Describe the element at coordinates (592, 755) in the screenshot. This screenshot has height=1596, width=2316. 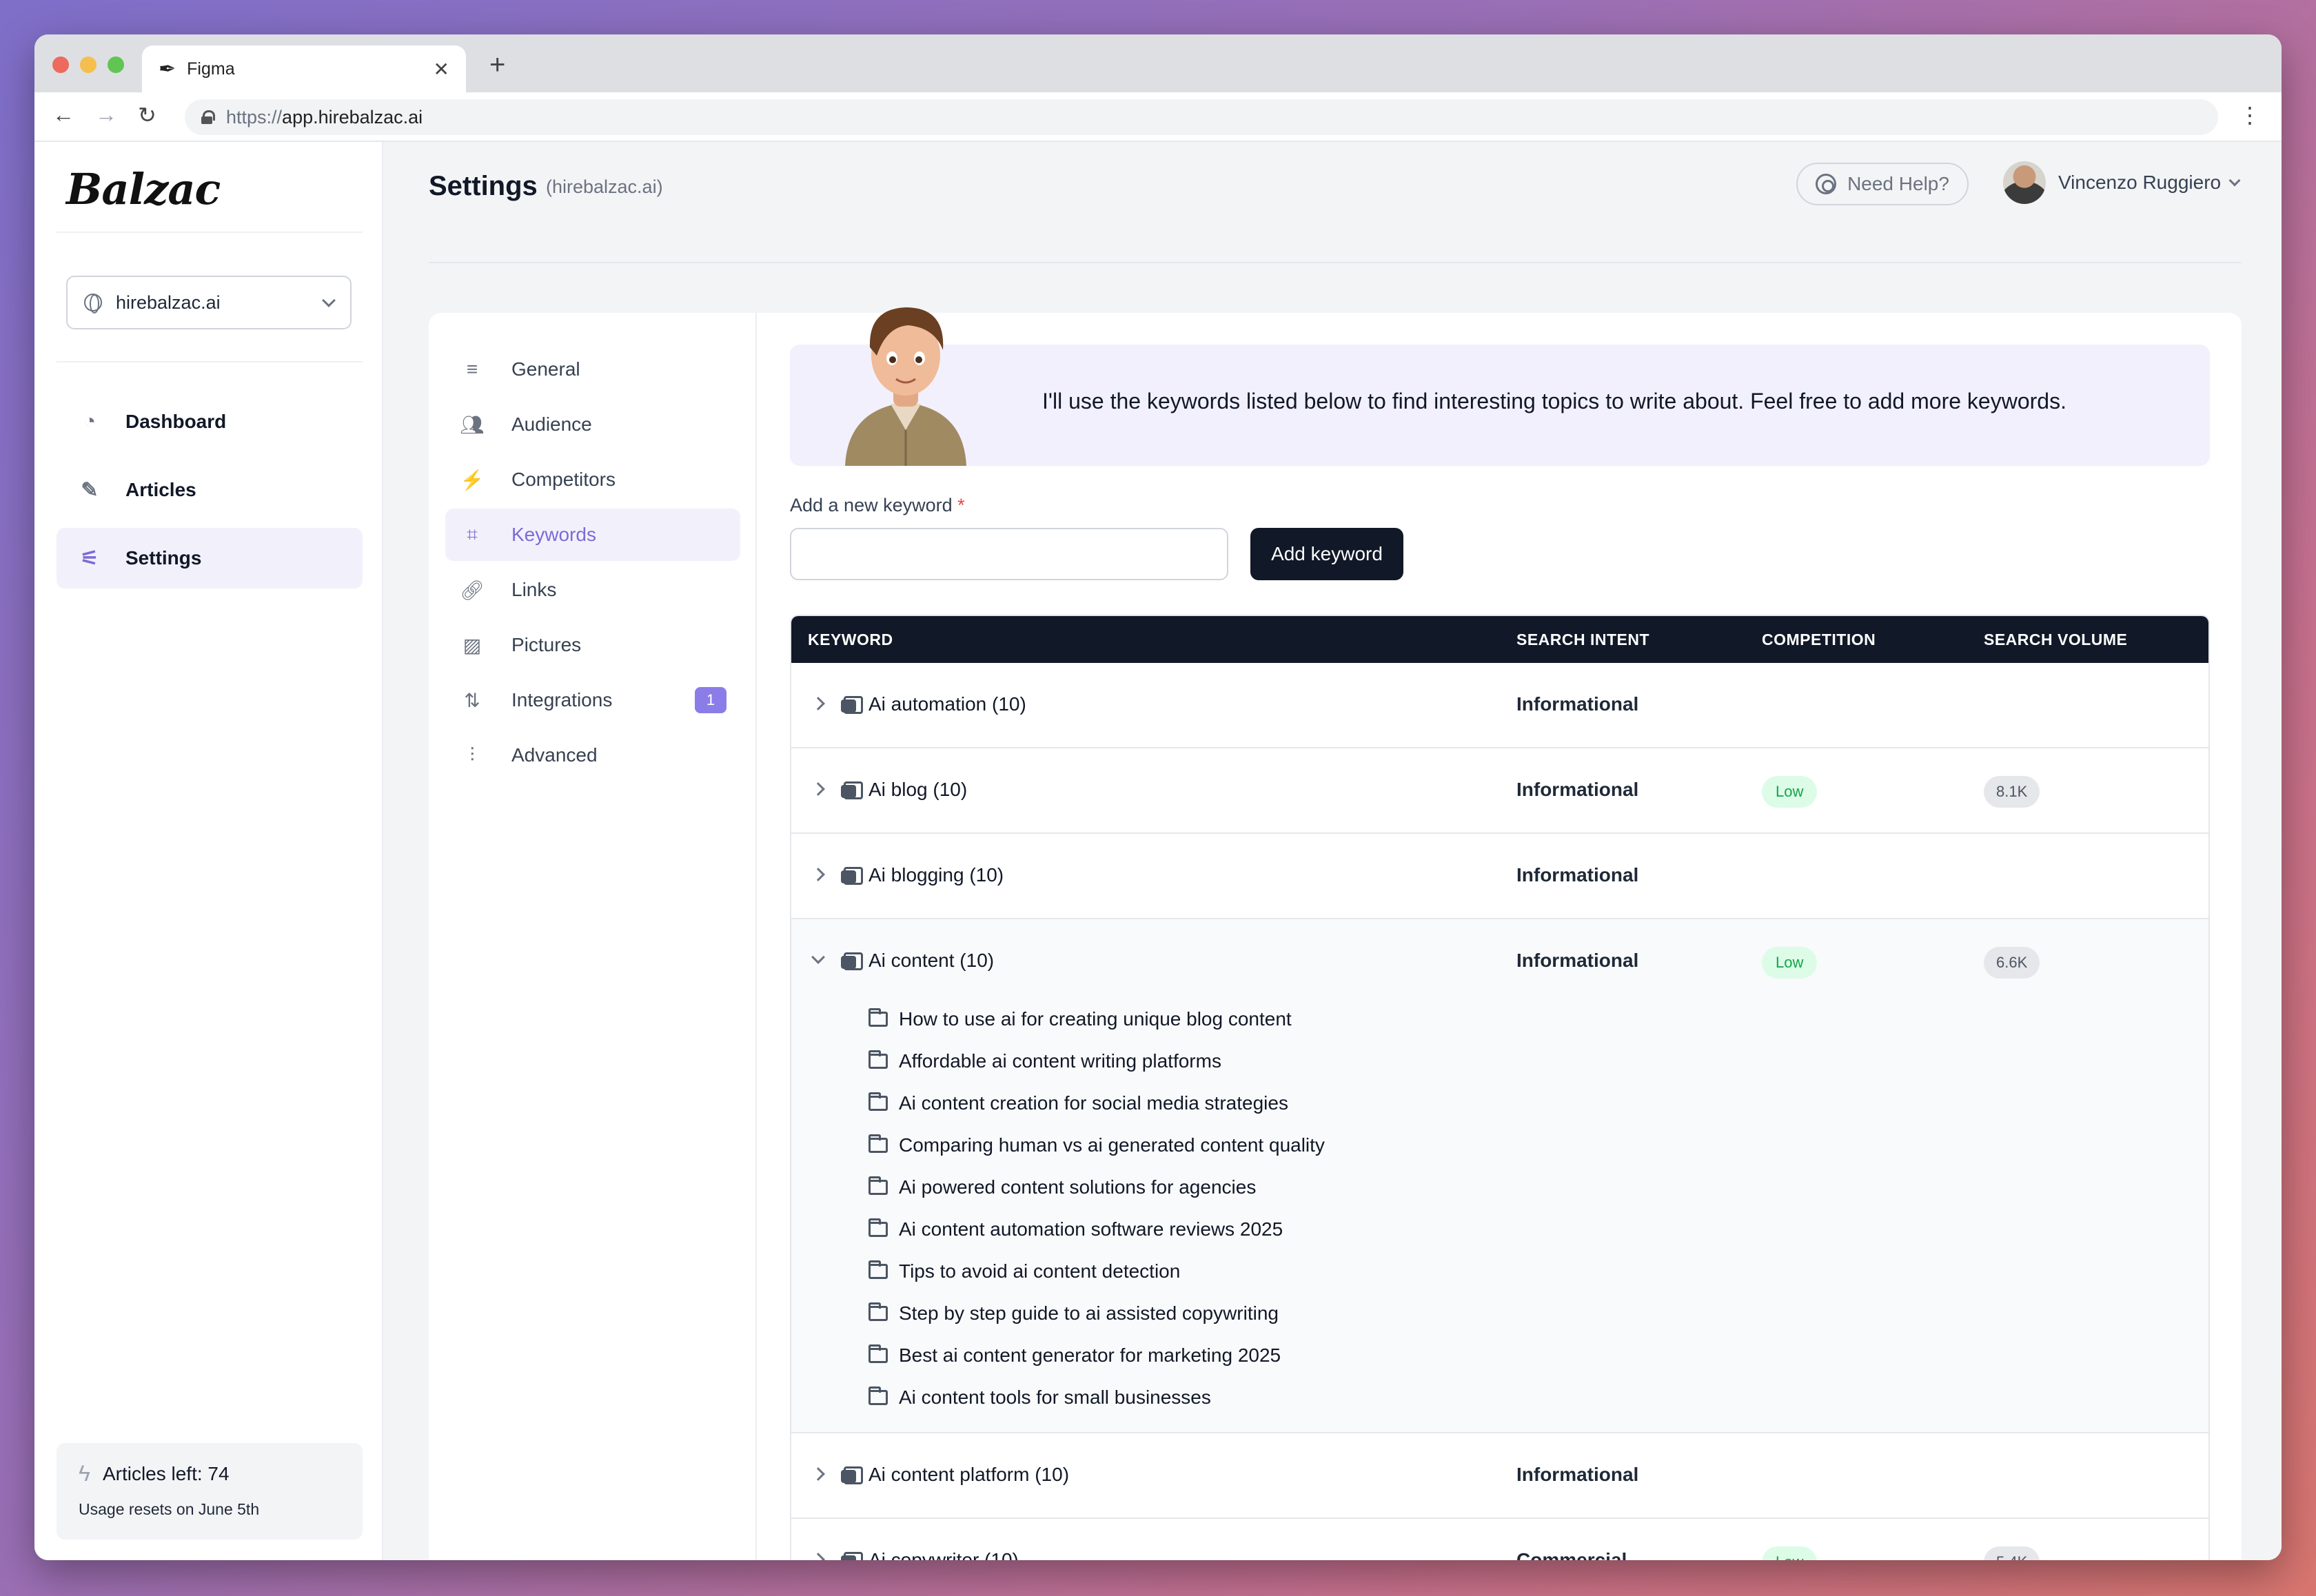
I see `tab-advanced: ⫶ Advanced` at that location.